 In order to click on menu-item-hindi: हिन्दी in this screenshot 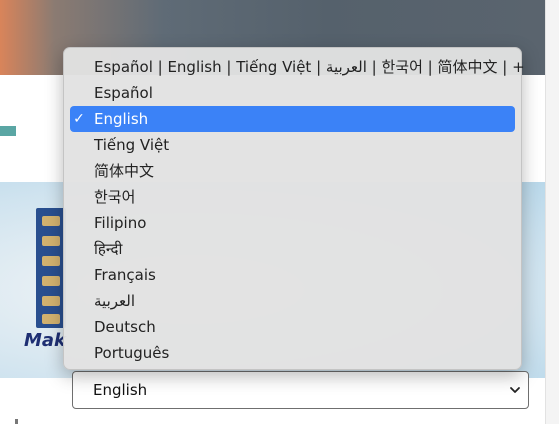, I will do `click(292, 249)`.